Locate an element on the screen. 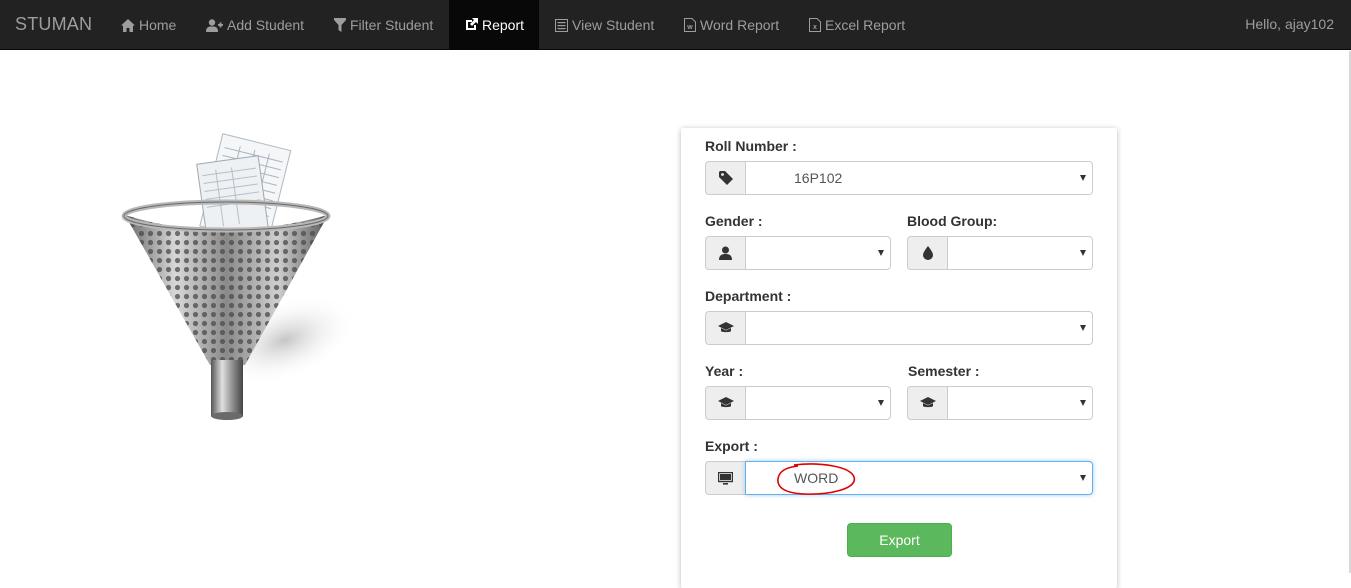  nav-home: Home is located at coordinates (148, 25).